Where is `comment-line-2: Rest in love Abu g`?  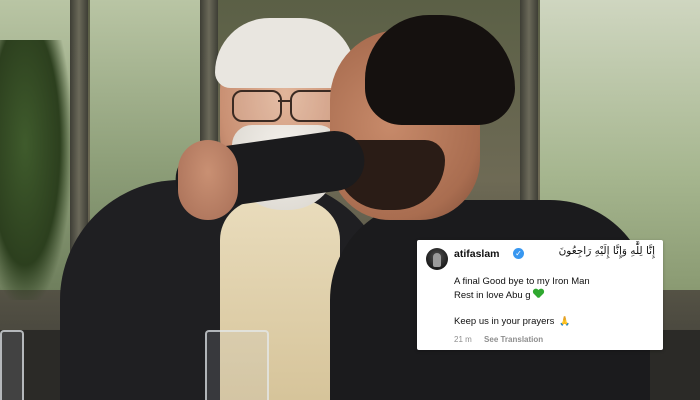
comment-line-2: Rest in love Abu g is located at coordinates (499, 295).